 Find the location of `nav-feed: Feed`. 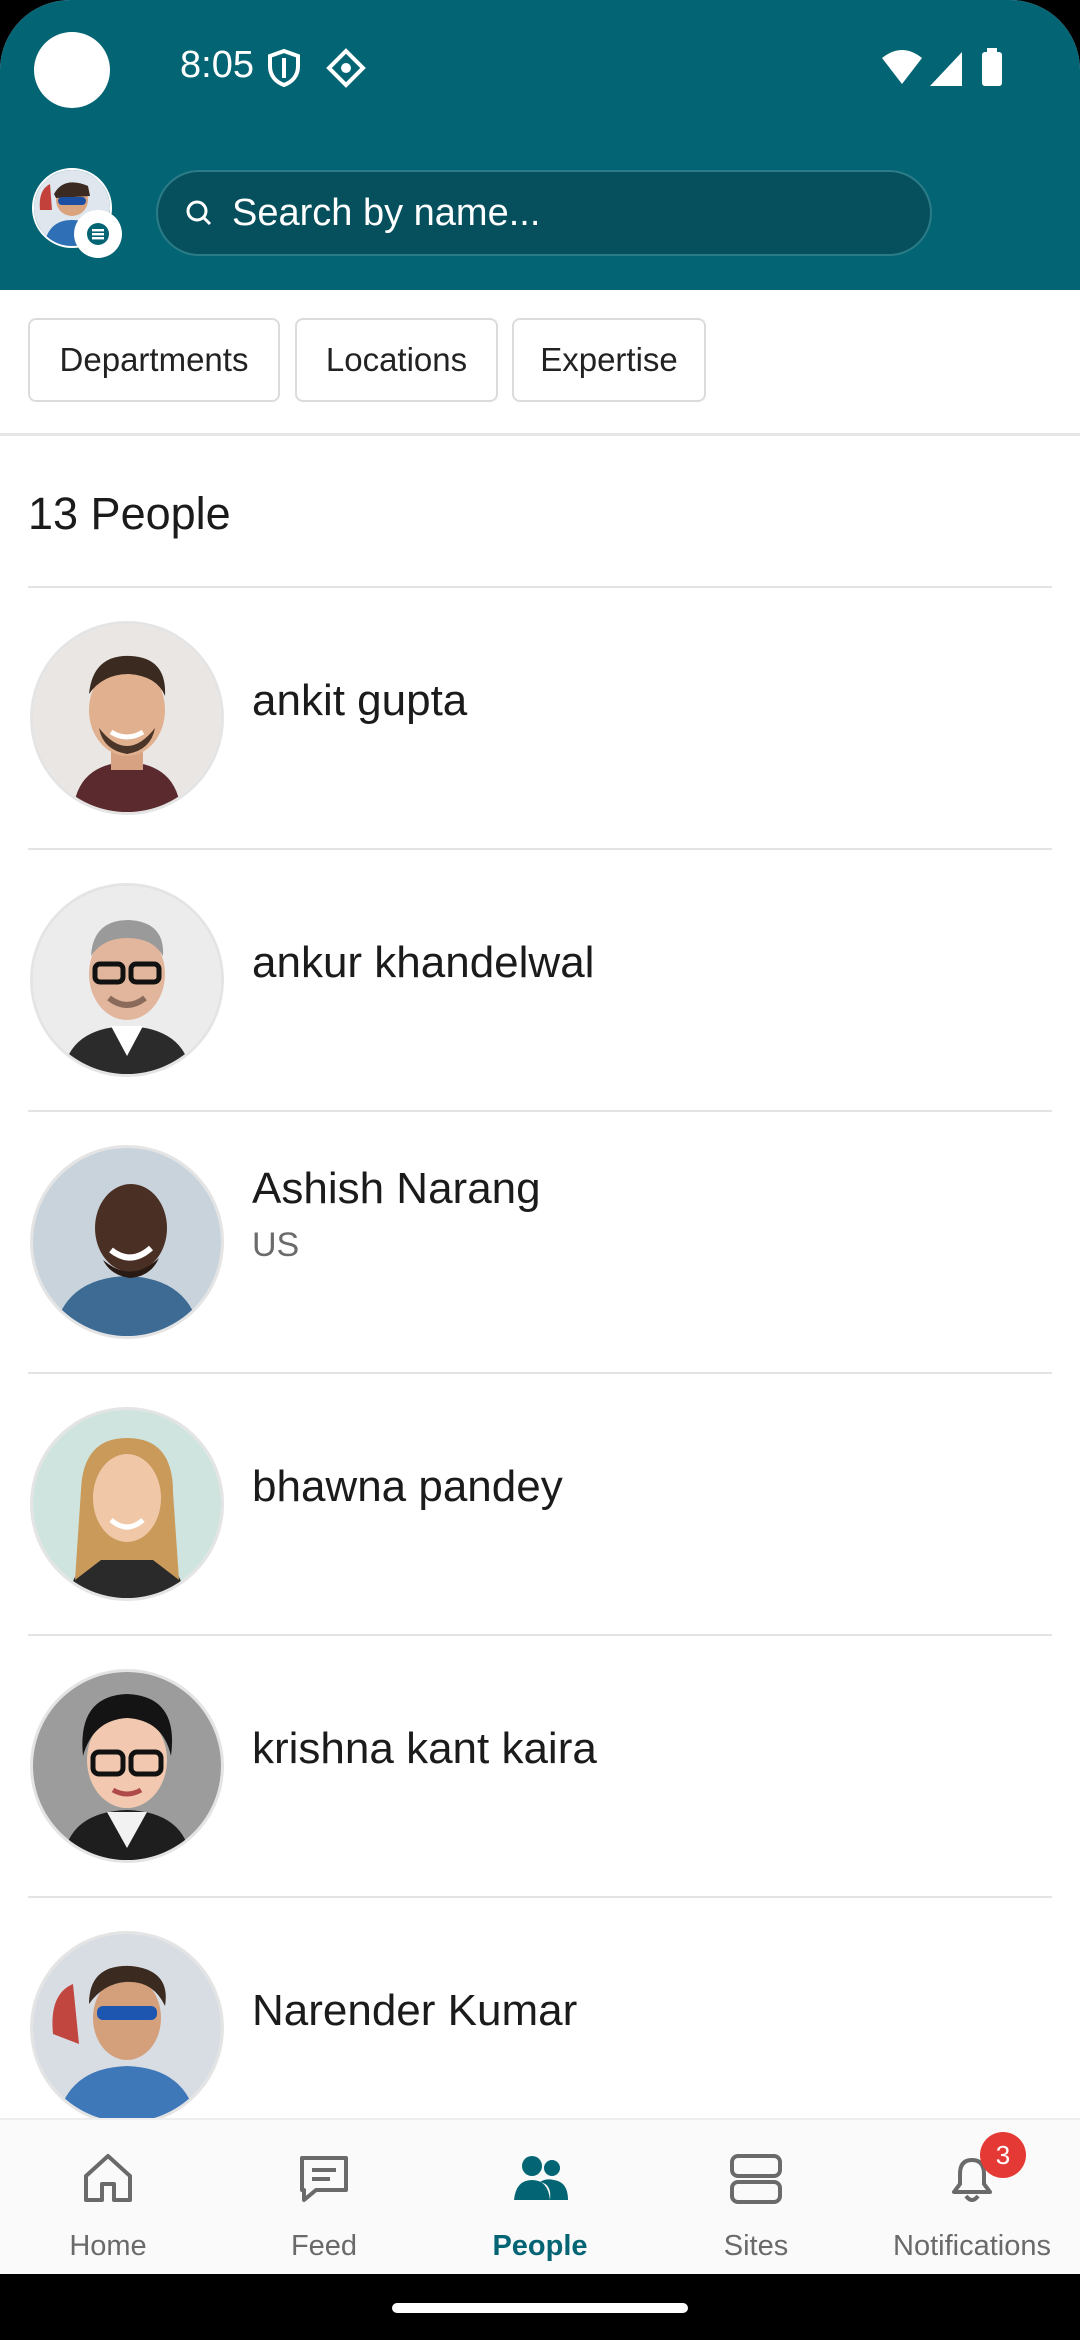

nav-feed: Feed is located at coordinates (324, 2198).